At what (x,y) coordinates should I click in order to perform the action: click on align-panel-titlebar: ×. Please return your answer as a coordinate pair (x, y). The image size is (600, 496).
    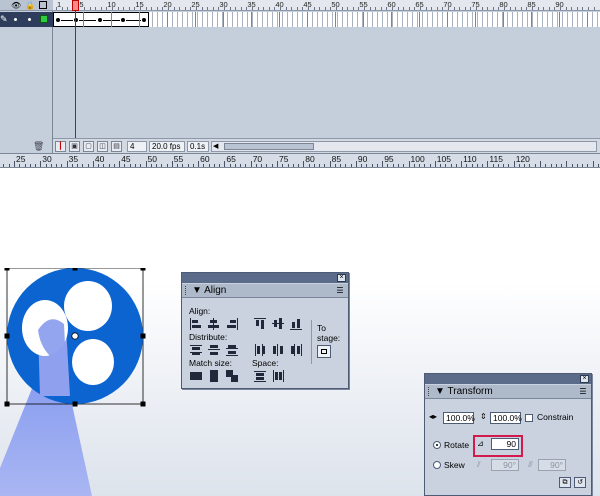
    Looking at the image, I should click on (265, 278).